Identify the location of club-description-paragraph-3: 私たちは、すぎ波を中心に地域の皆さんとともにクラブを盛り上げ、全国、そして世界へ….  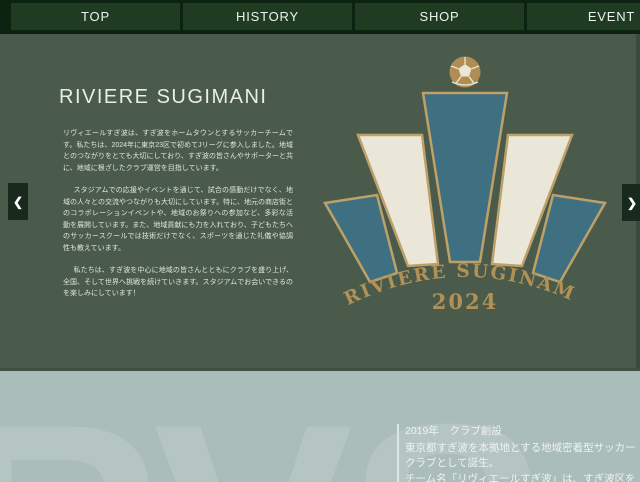
(178, 282).